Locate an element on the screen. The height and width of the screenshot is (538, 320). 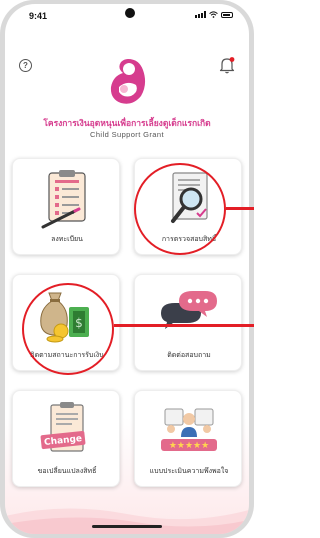
eligibility-check-label: การตรวจสอบสิทธิ์ is located at coordinates (189, 239).